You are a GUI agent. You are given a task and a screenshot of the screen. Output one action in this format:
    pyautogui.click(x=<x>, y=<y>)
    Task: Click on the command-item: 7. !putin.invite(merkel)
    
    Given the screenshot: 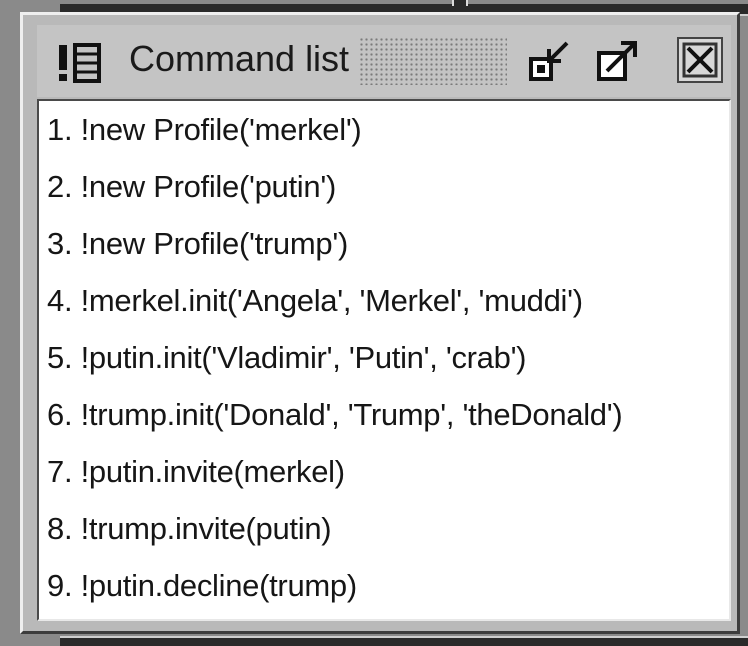 What is the action you would take?
    pyautogui.click(x=334, y=471)
    